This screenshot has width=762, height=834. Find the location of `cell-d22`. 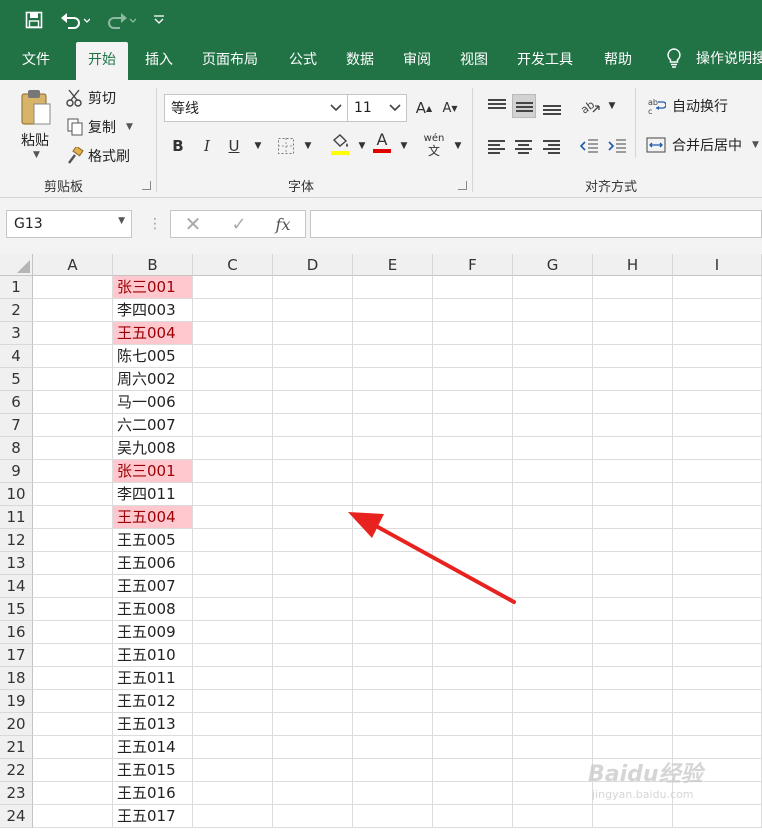

cell-d22 is located at coordinates (313, 770).